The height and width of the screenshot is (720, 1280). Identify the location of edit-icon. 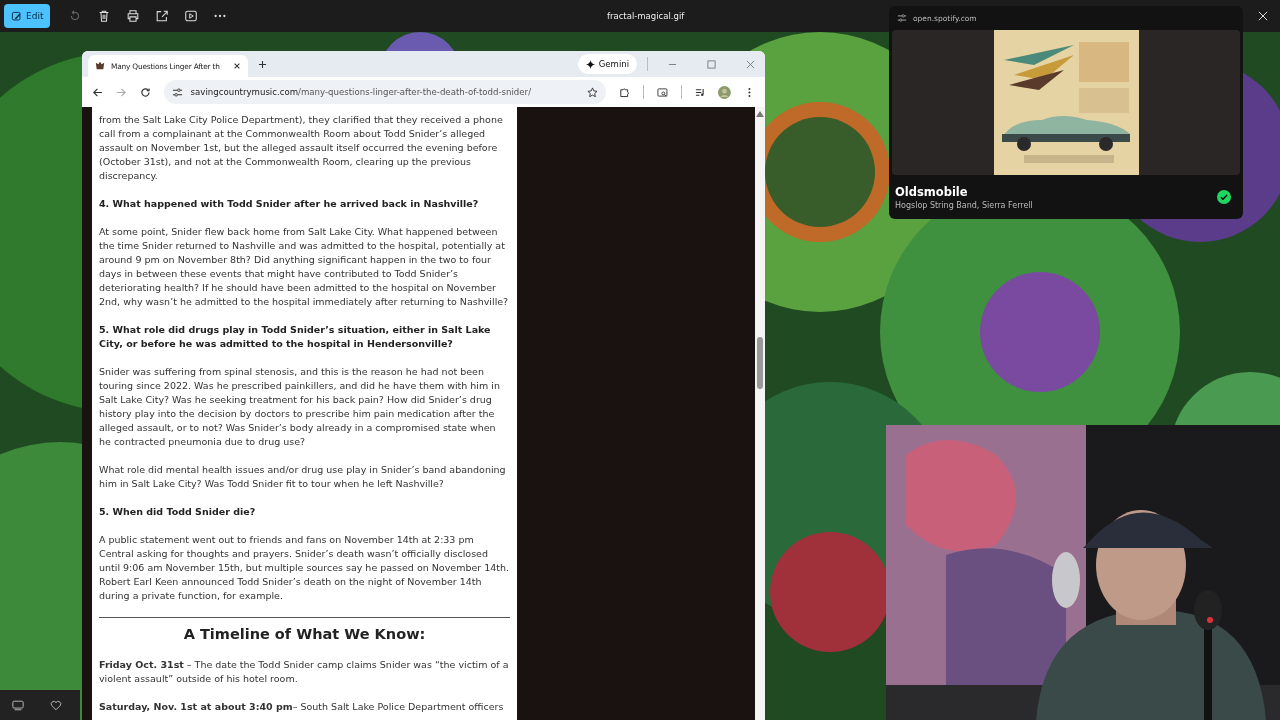
(16, 16).